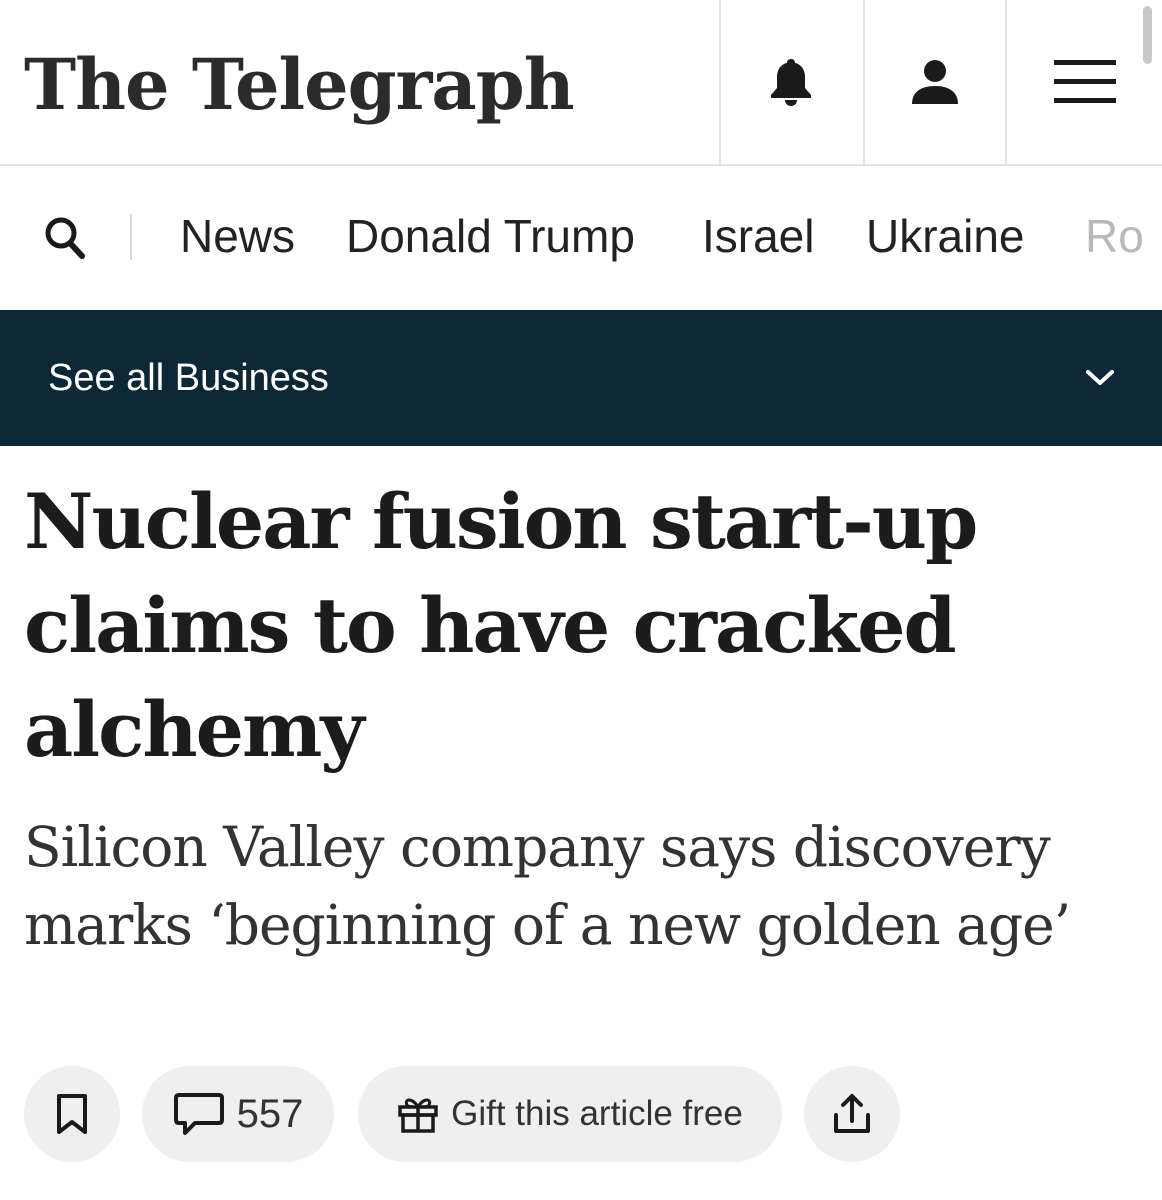  I want to click on comment-icon, so click(198, 1114).